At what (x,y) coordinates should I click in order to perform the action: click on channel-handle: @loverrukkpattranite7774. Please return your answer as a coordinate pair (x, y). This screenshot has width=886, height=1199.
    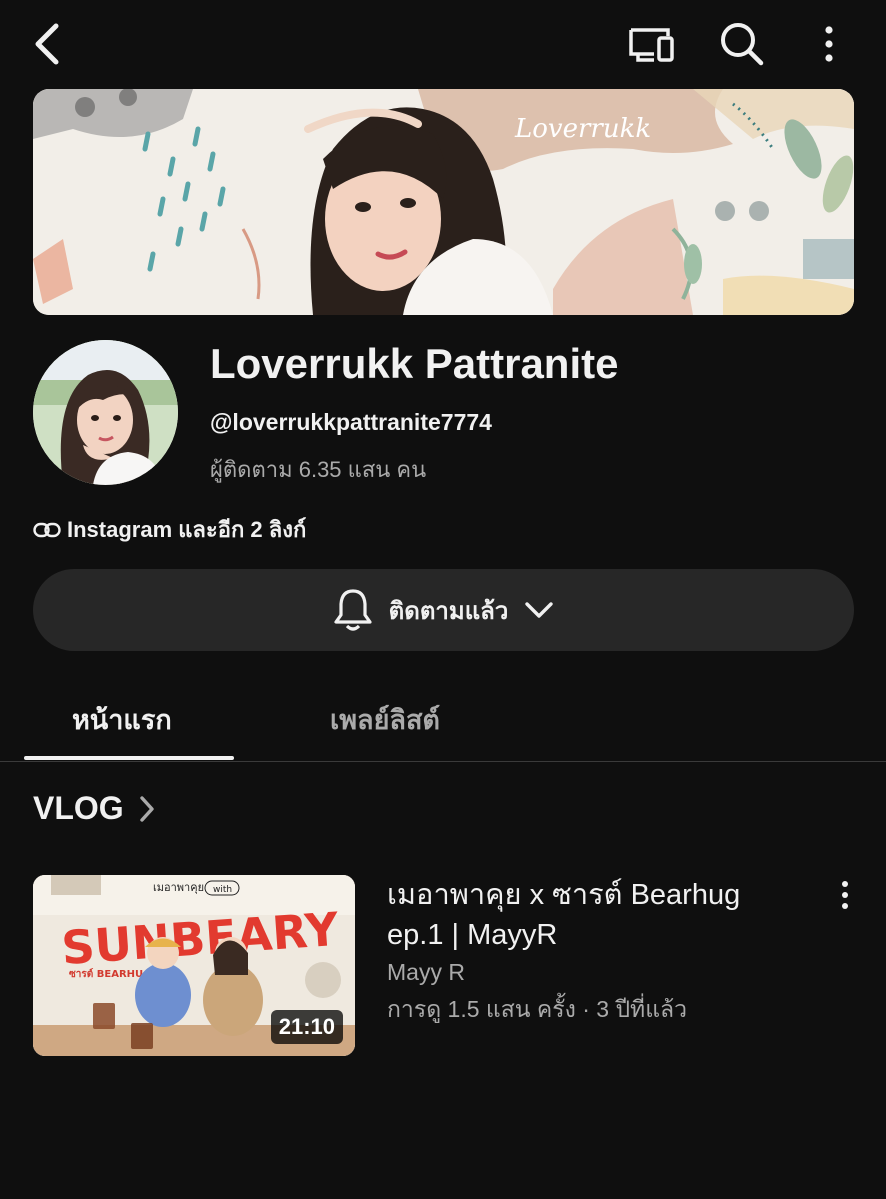
    Looking at the image, I should click on (351, 422).